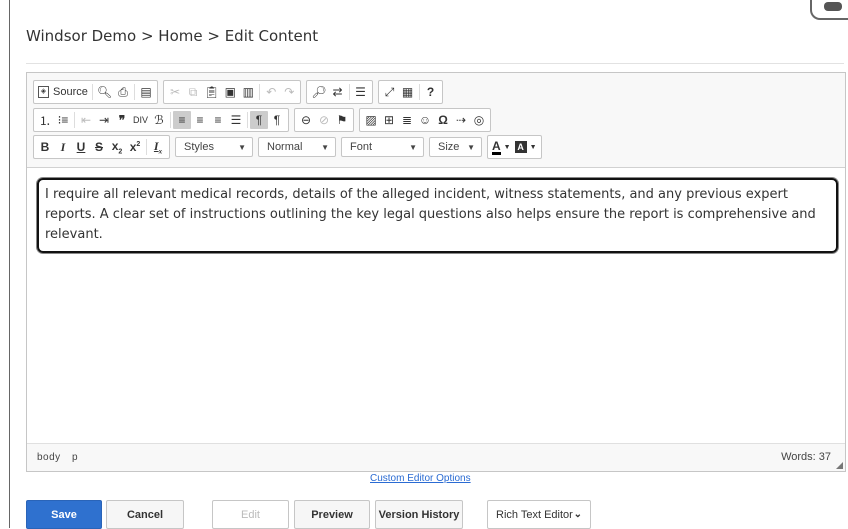  I want to click on underline-button: U, so click(81, 147).